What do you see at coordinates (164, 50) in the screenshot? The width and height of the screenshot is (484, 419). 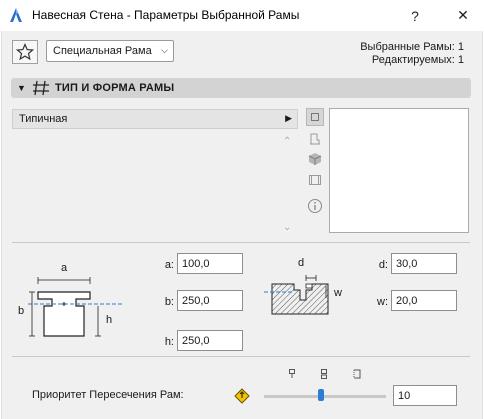 I see `chevron-down-icon: ⌵` at bounding box center [164, 50].